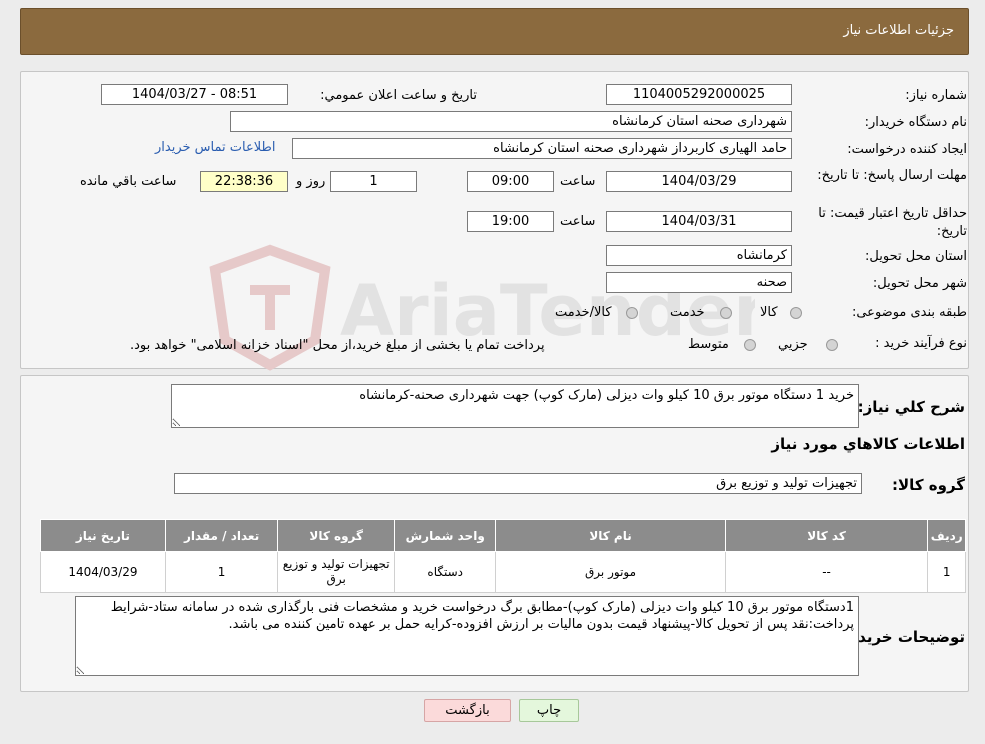 Image resolution: width=985 pixels, height=744 pixels. What do you see at coordinates (919, 283) in the screenshot?
I see `city-label: شهر محل تحويل:` at bounding box center [919, 283].